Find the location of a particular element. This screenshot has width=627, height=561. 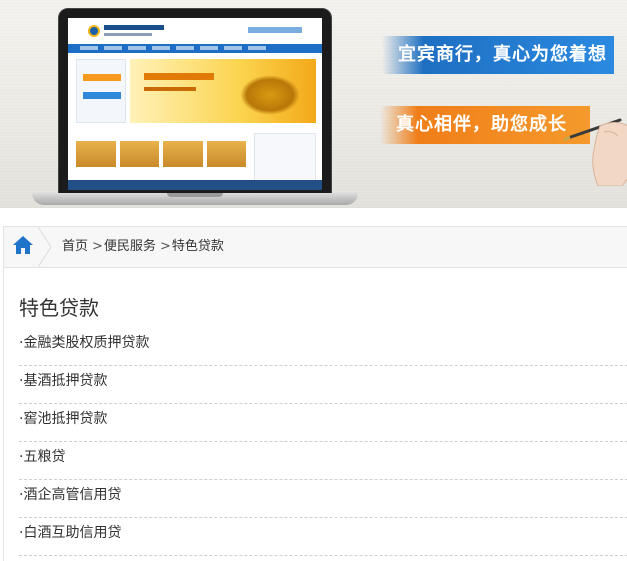

hand-with-pen-icon is located at coordinates (595, 152).